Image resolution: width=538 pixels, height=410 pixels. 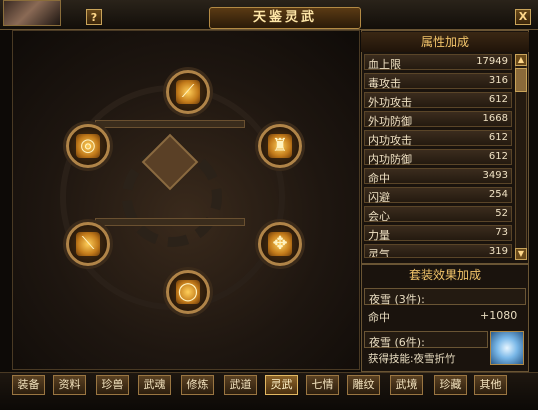 I want to click on attr-name: 内功攻击, so click(x=390, y=140).